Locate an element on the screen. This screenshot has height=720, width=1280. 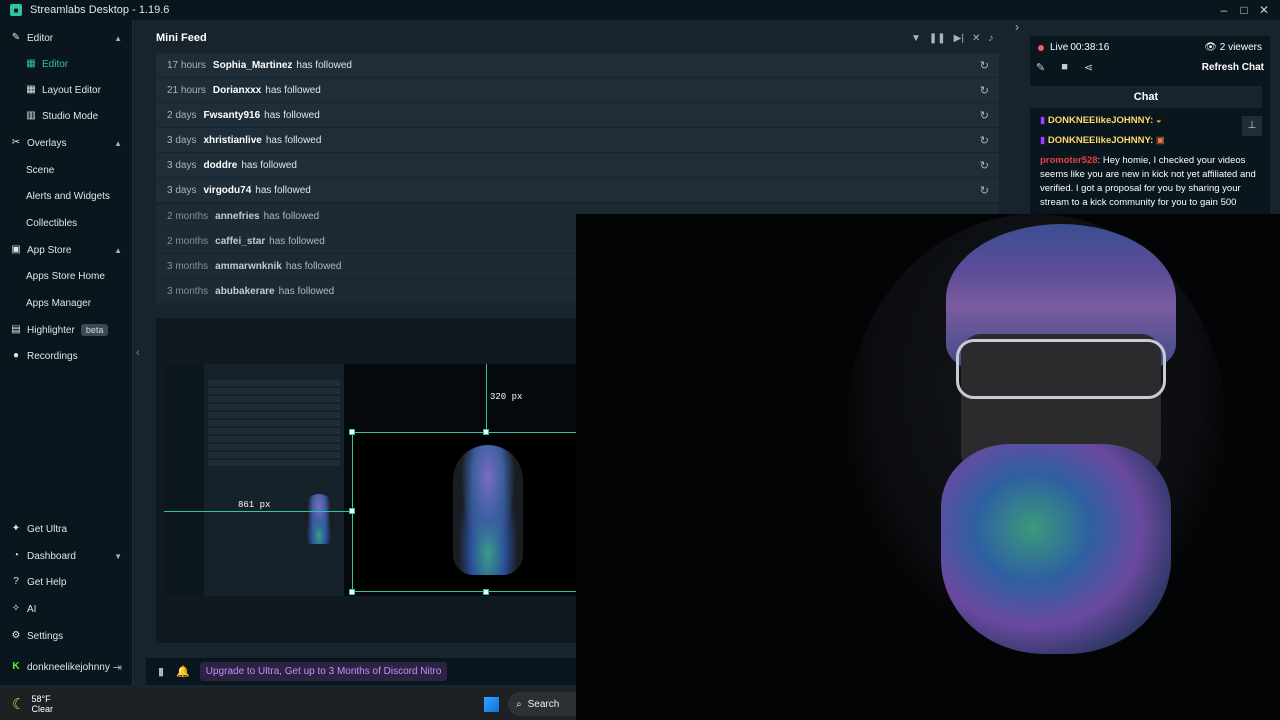
camera-icon: ■ is located at coordinates (1064, 67).